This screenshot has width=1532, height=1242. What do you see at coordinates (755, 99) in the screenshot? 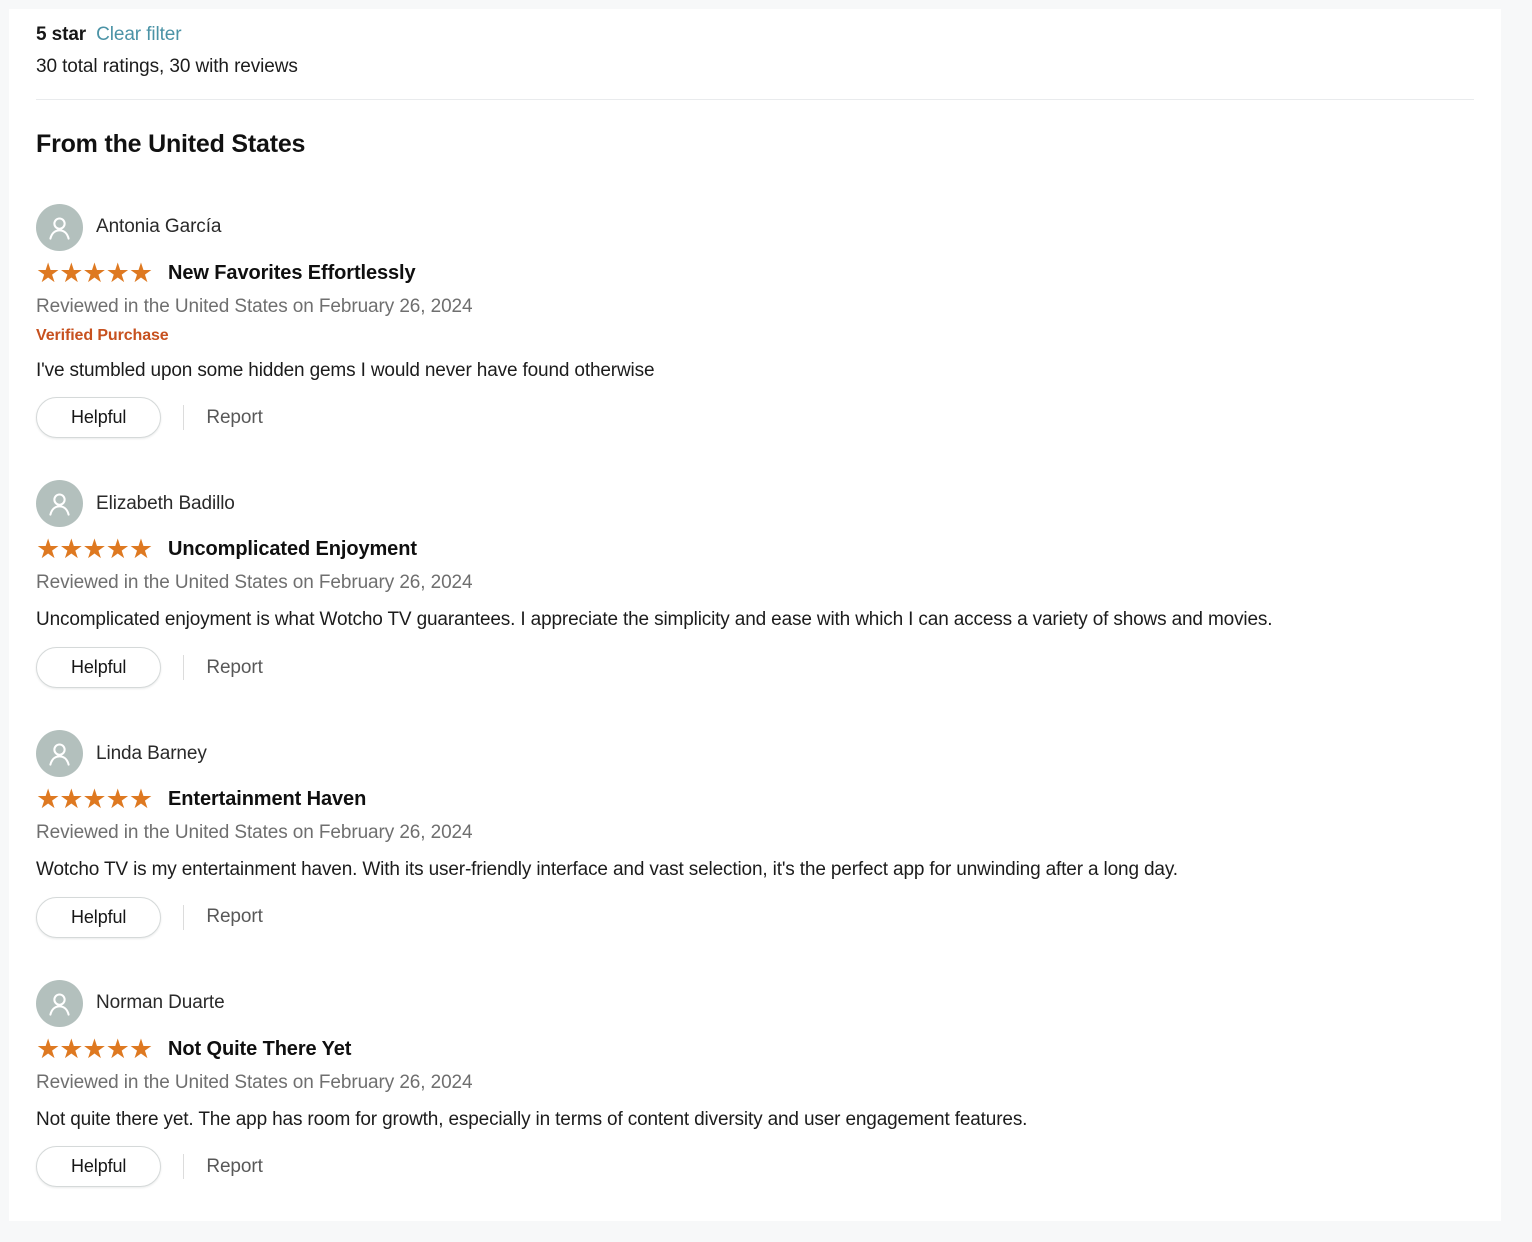
I see `header-divider` at bounding box center [755, 99].